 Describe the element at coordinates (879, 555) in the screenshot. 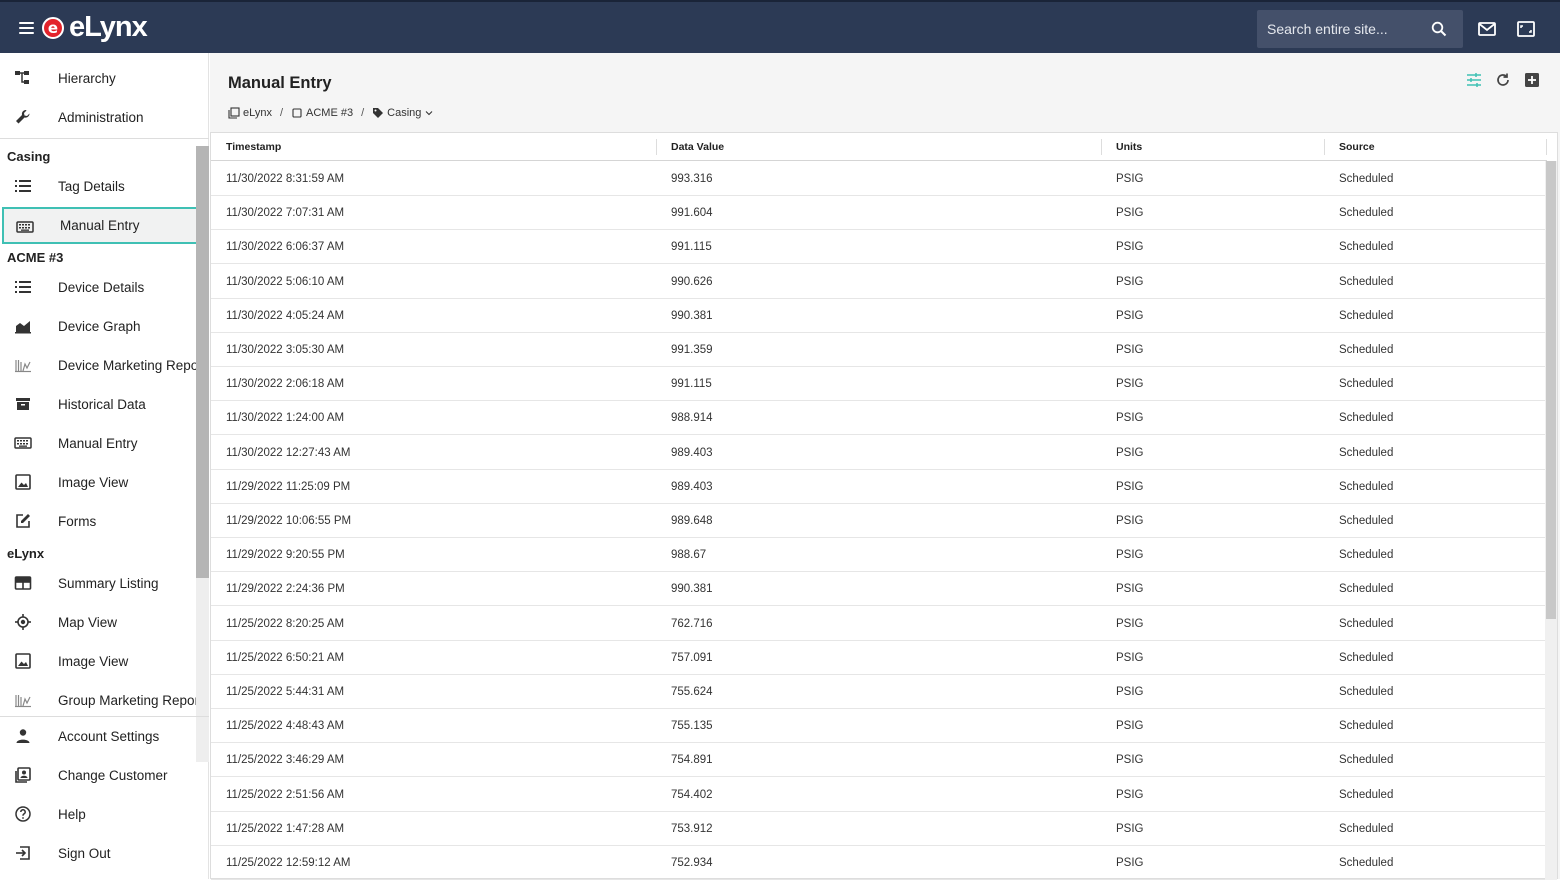

I see `table-row: 11/29/2022 9:20:55 PM 988.67 PSIG Scheduled` at that location.